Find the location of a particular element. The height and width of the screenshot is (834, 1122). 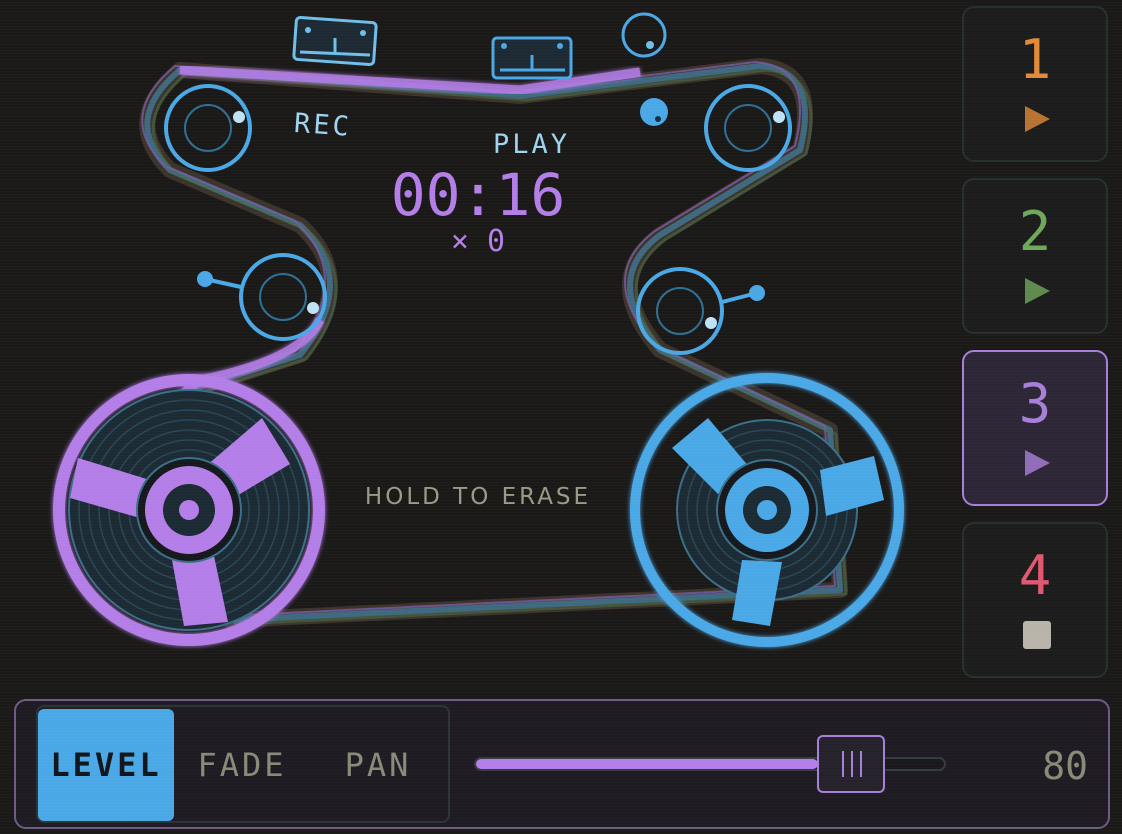

record-head is located at coordinates (335, 41).